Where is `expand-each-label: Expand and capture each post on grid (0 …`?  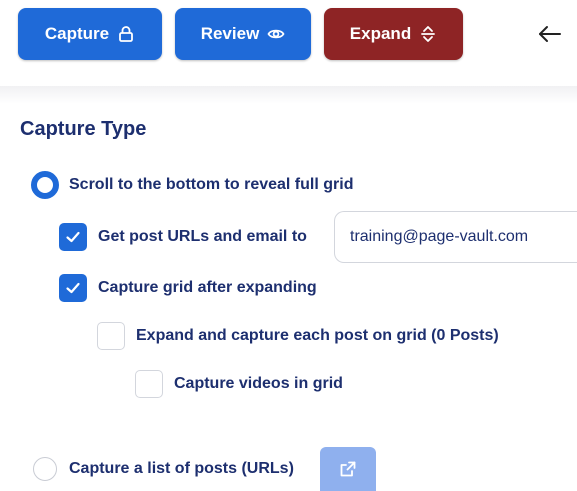
expand-each-label: Expand and capture each post on grid (0 … is located at coordinates (317, 335).